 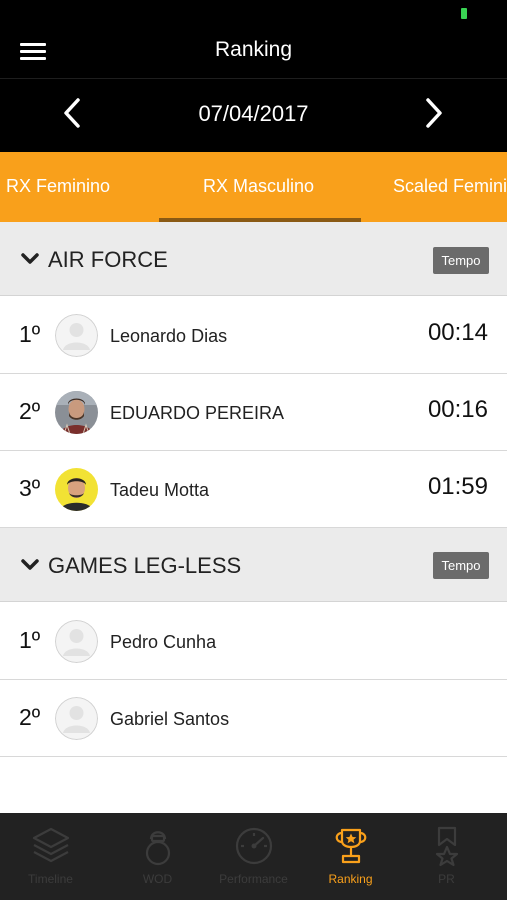 I want to click on nav-label: WOD, so click(x=157, y=879).